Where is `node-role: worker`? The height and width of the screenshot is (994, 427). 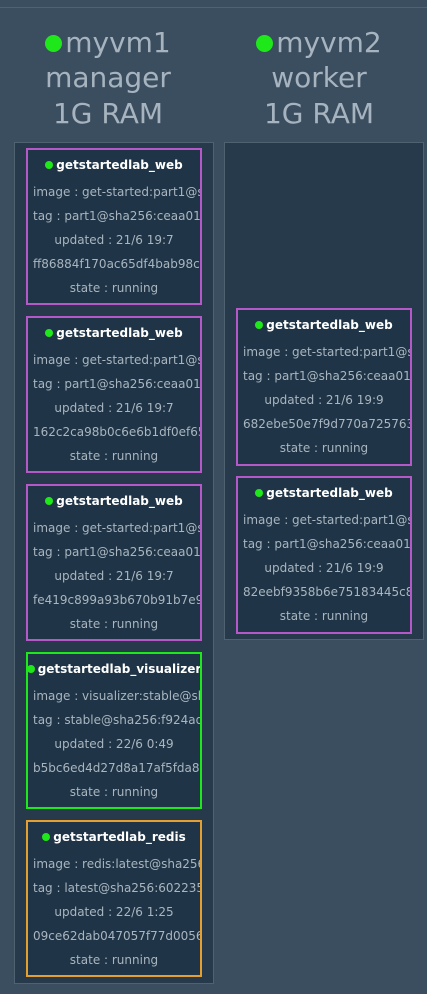
node-role: worker is located at coordinates (319, 77).